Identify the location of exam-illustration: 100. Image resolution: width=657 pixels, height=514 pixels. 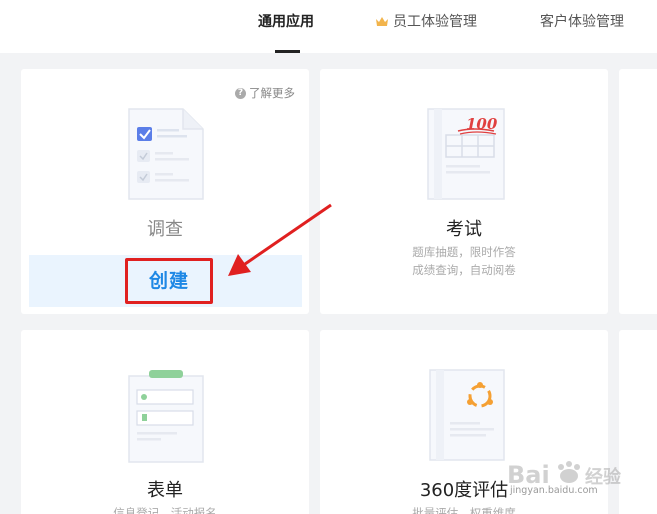
(466, 154).